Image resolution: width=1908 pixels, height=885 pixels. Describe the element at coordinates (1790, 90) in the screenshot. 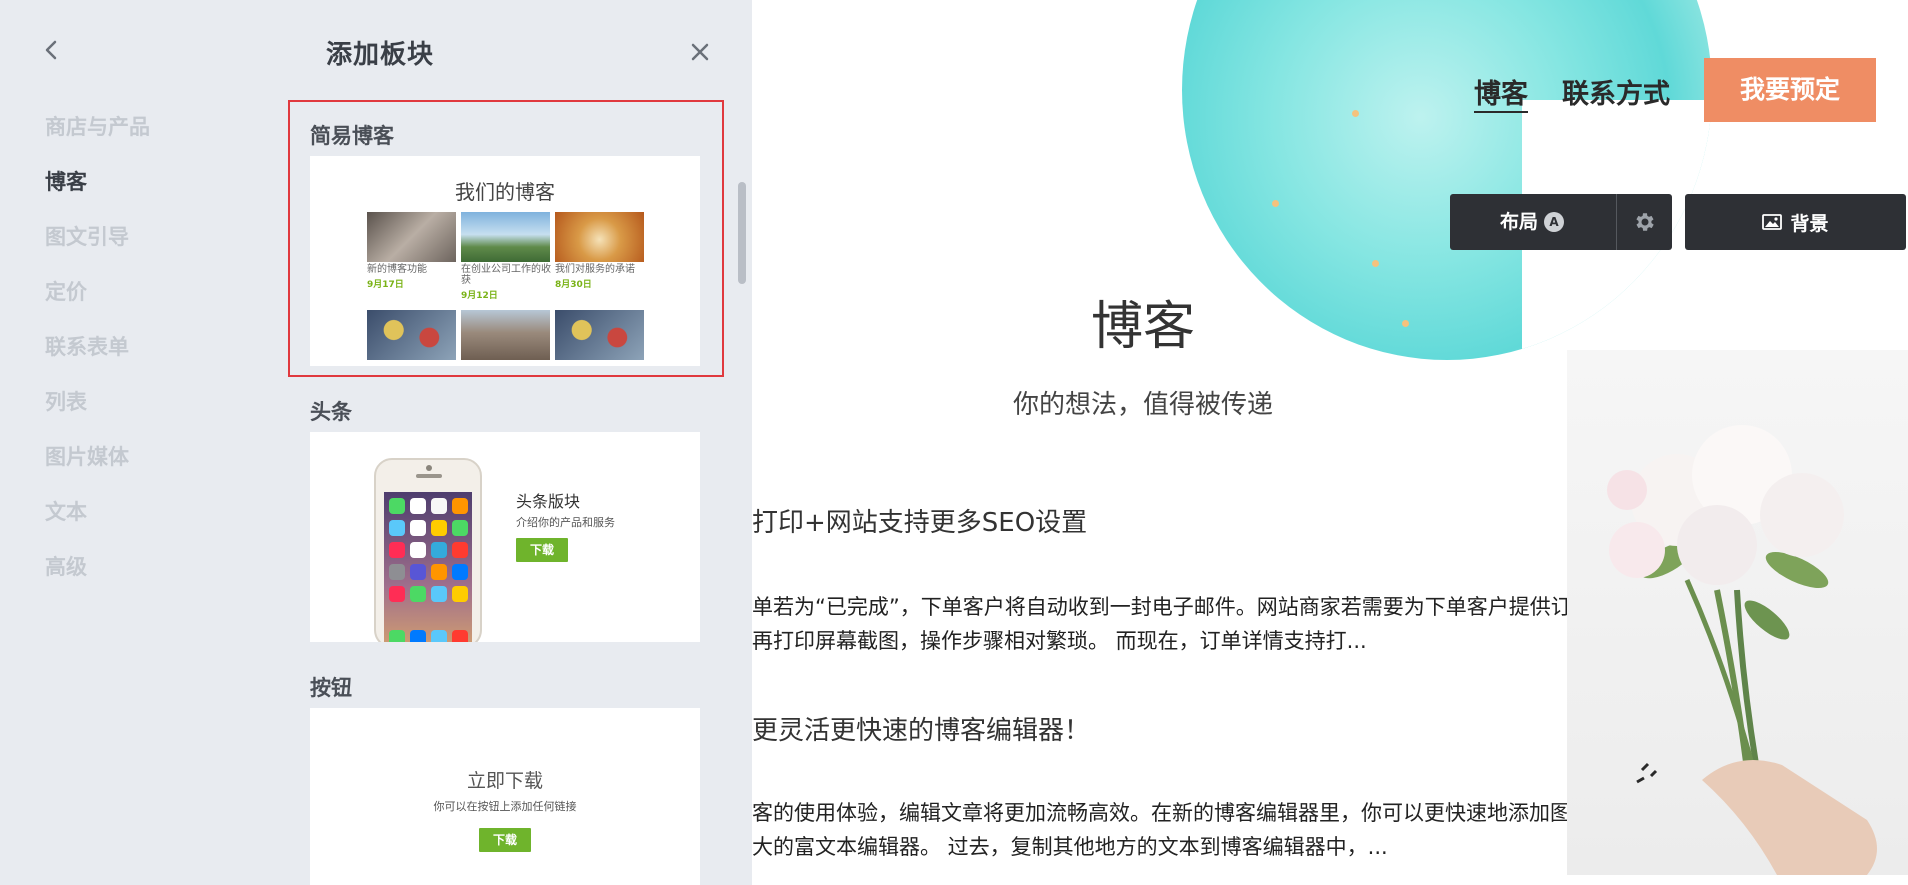

I see `book-now-button: 我要预定` at that location.